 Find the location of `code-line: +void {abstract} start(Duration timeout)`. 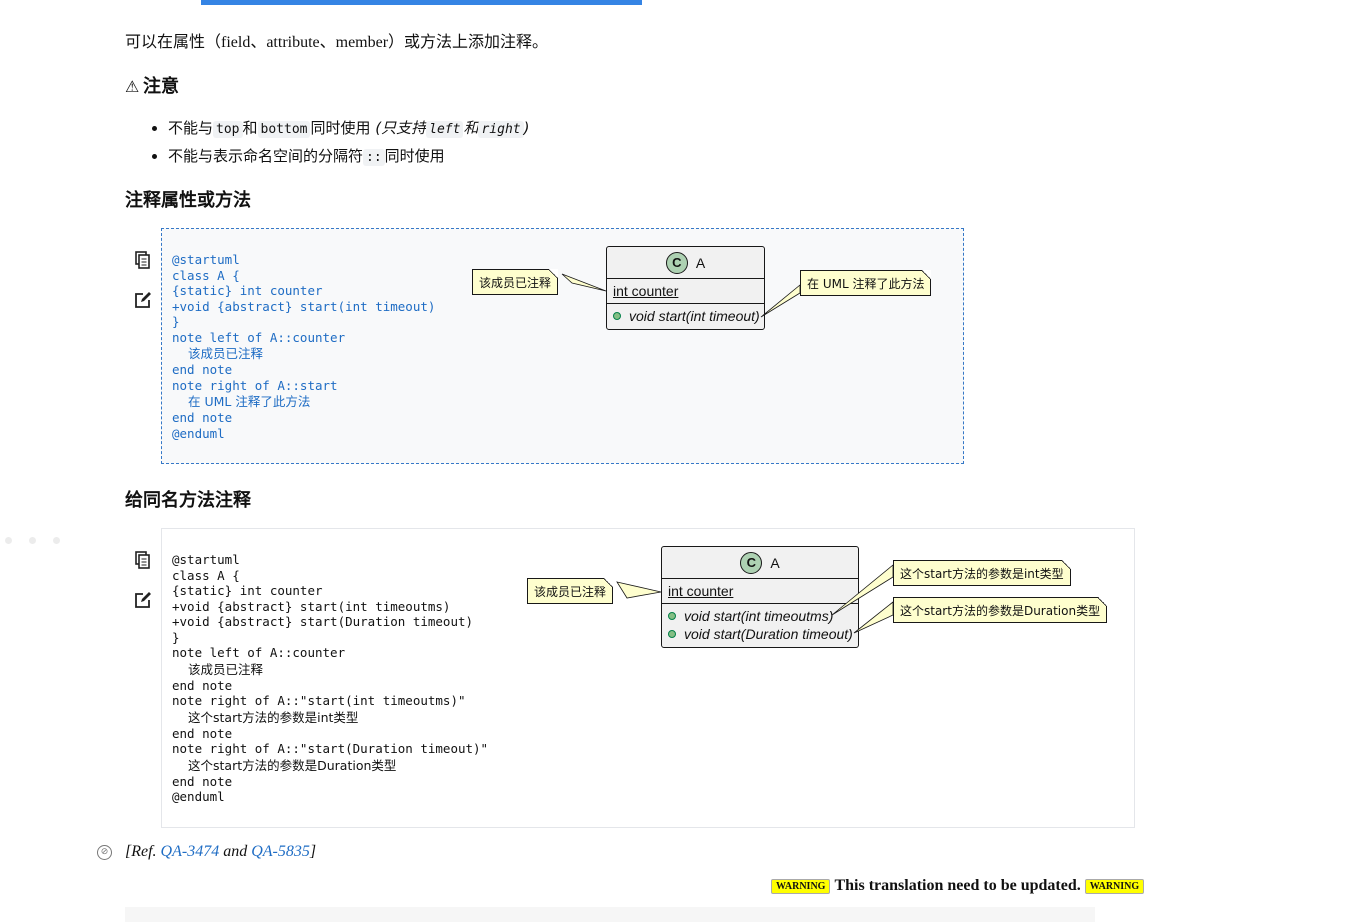

code-line: +void {abstract} start(Duration timeout) is located at coordinates (323, 621).